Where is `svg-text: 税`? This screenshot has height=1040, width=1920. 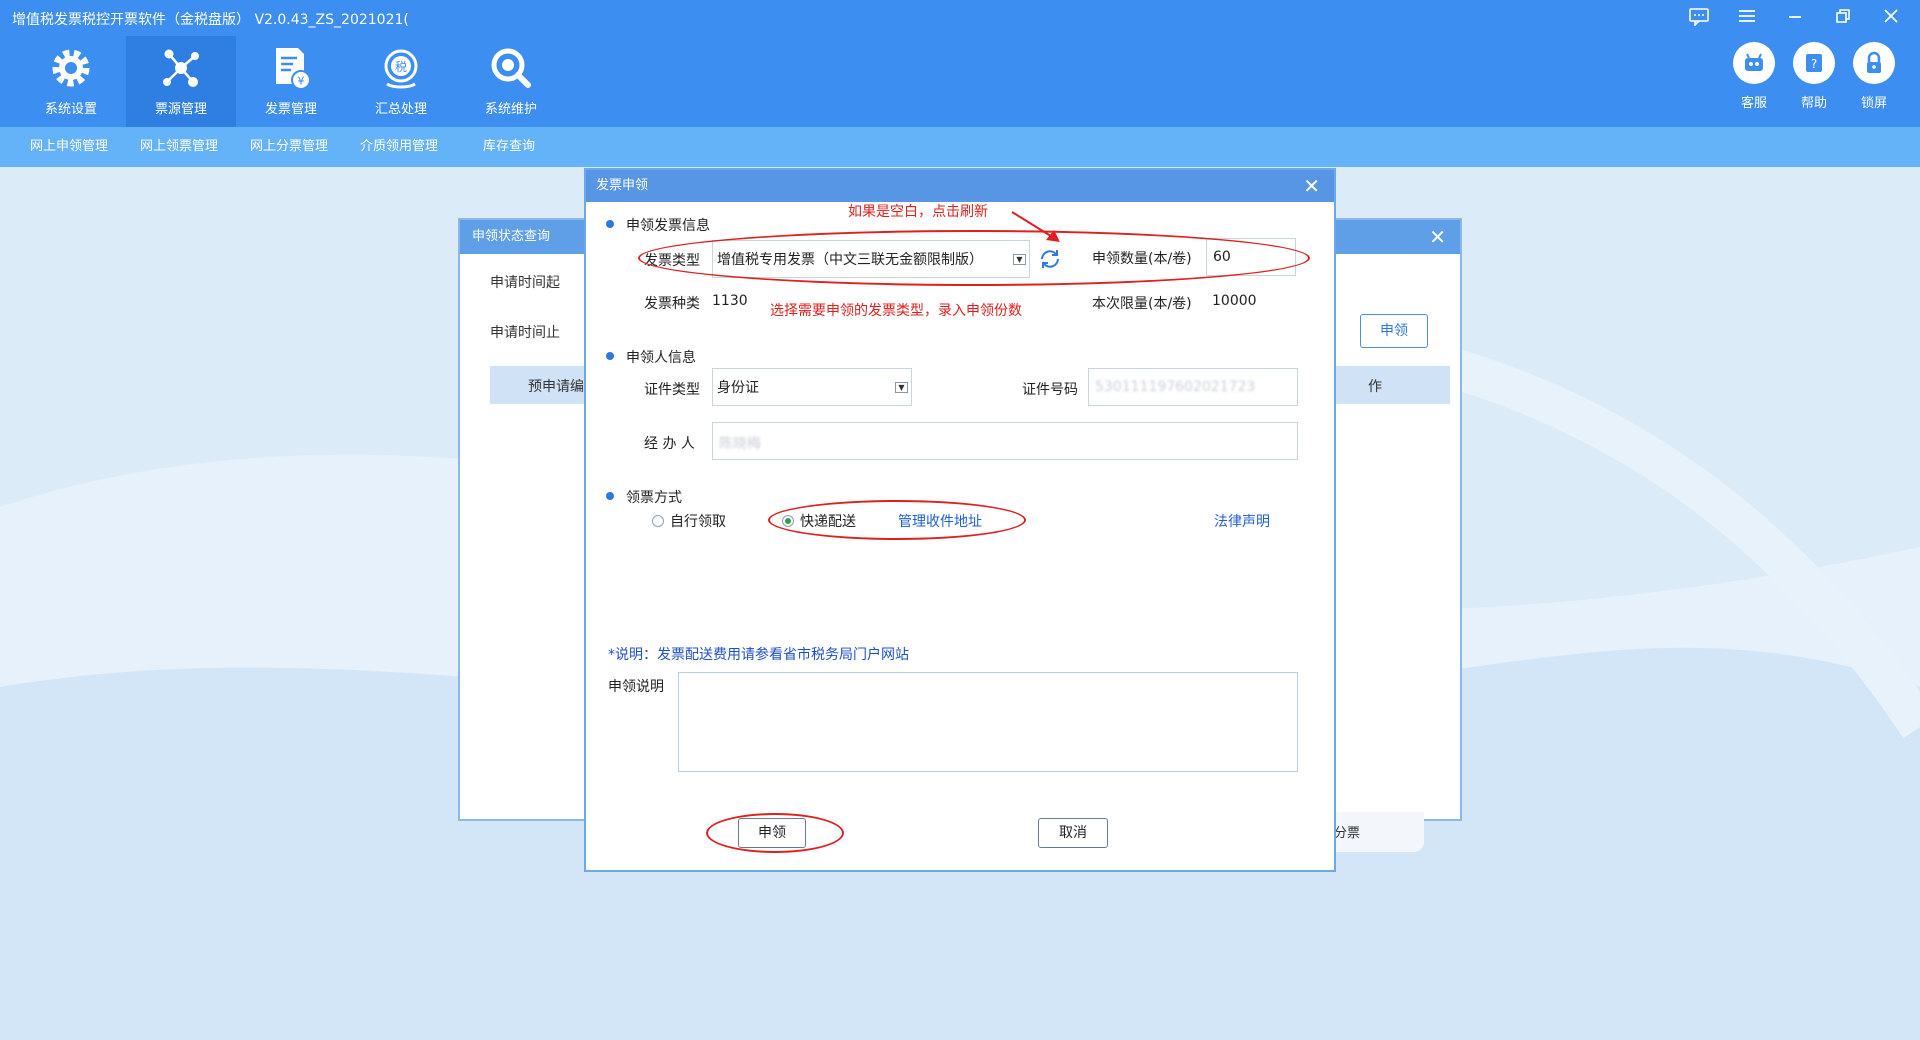 svg-text: 税 is located at coordinates (401, 67).